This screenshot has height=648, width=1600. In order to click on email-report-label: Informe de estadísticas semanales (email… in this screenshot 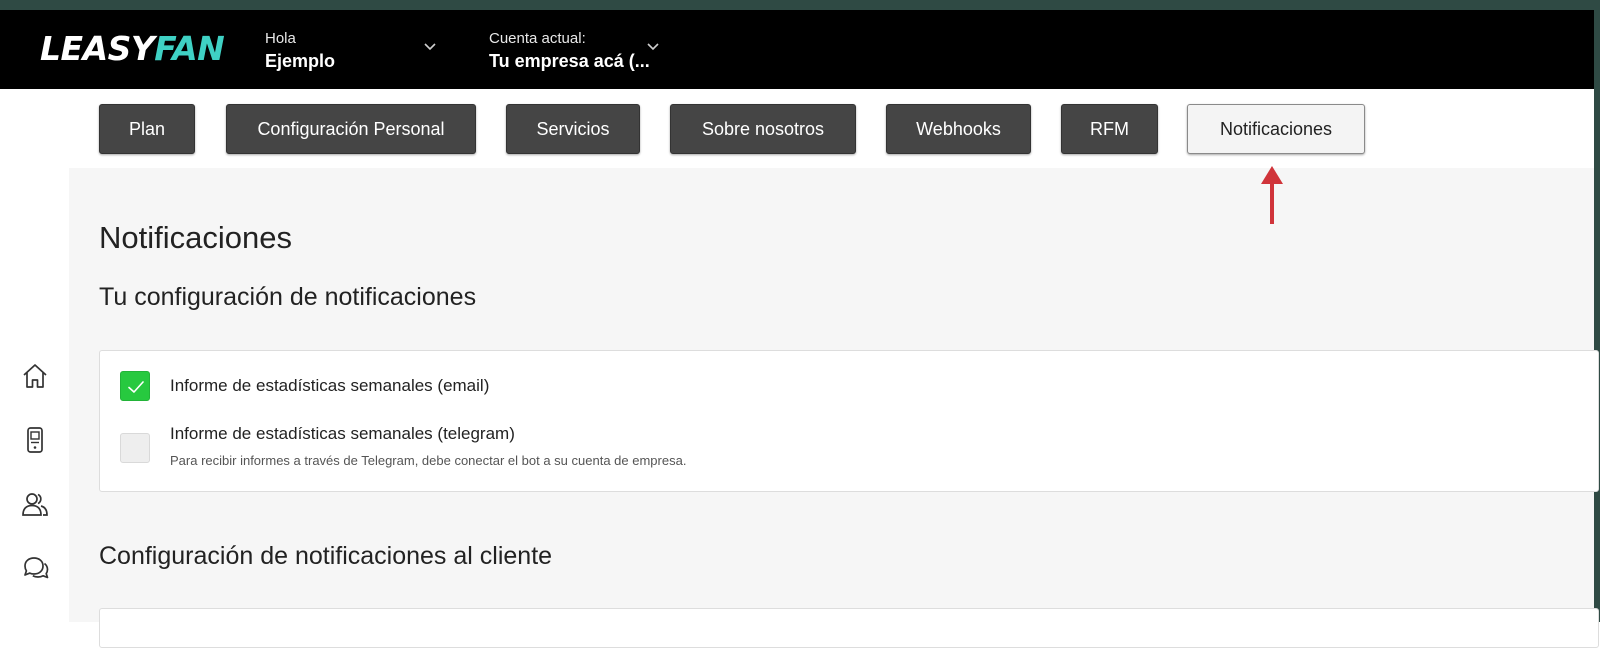, I will do `click(330, 385)`.